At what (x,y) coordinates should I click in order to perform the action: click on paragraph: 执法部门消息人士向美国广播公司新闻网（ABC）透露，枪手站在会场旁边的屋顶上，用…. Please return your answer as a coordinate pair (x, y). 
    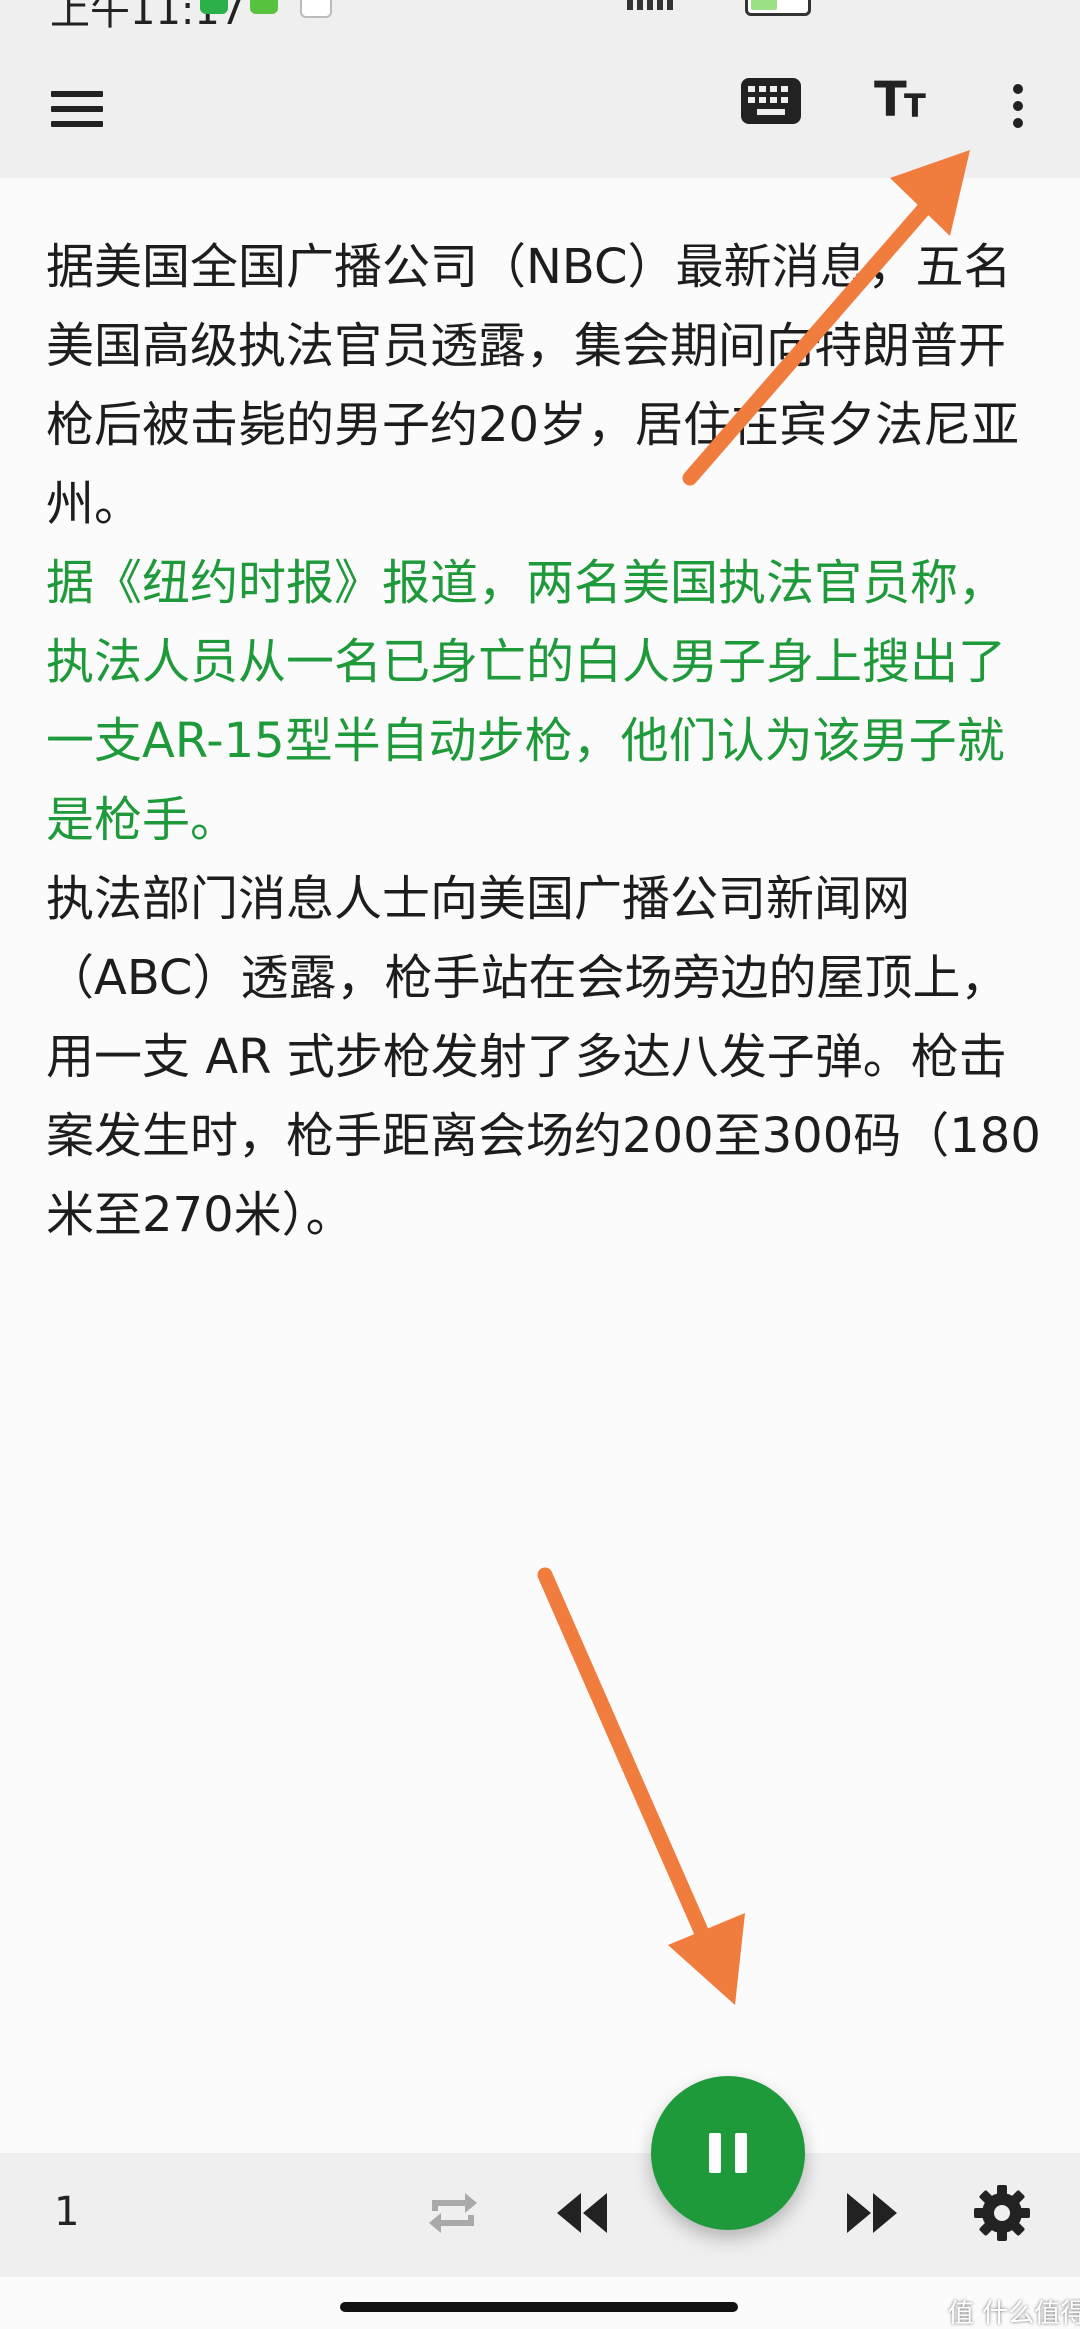
    Looking at the image, I should click on (543, 1057).